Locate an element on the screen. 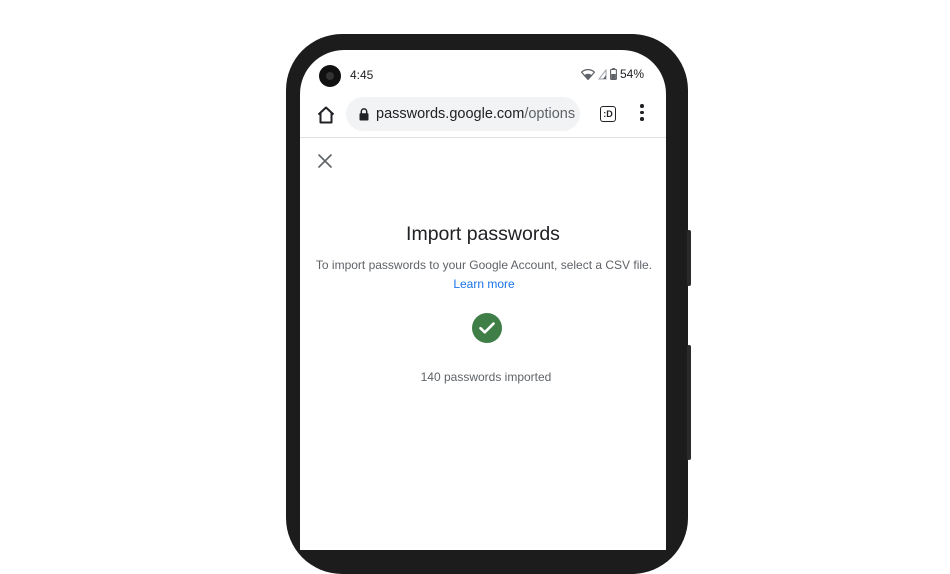 The image size is (950, 574). browser-toolbar: passwords.google.com/options :D is located at coordinates (483, 116).